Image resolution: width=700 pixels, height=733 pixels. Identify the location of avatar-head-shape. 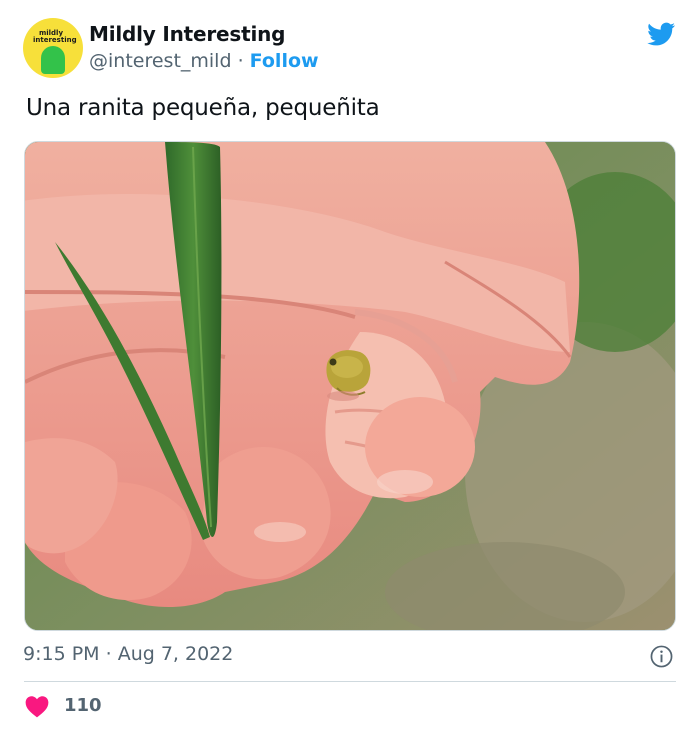
(53, 60).